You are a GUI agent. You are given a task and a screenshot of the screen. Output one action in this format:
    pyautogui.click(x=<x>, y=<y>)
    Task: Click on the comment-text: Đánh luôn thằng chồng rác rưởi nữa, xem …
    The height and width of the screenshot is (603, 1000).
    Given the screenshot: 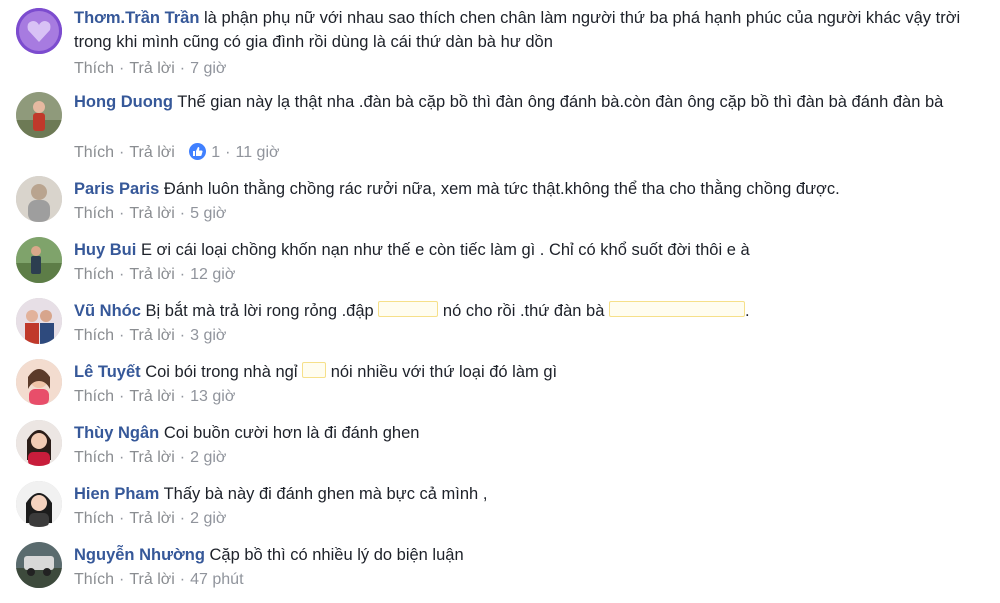 What is the action you would take?
    pyautogui.click(x=501, y=189)
    